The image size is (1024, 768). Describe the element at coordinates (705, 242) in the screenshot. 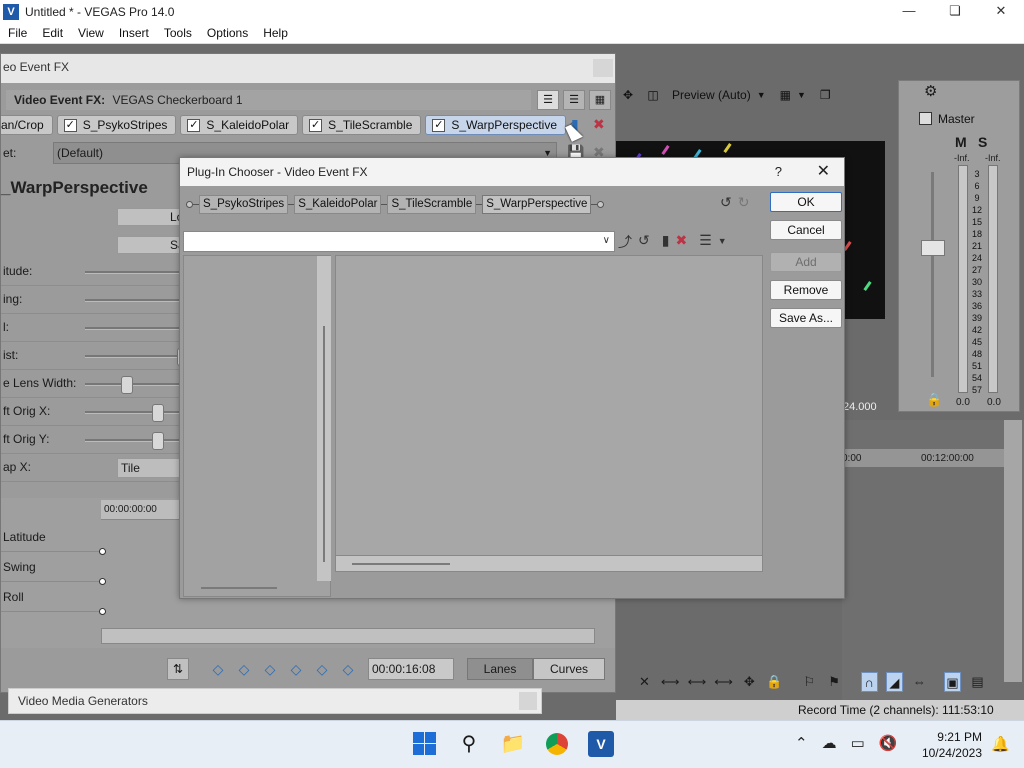

I see `view-options-icon: ☰` at that location.